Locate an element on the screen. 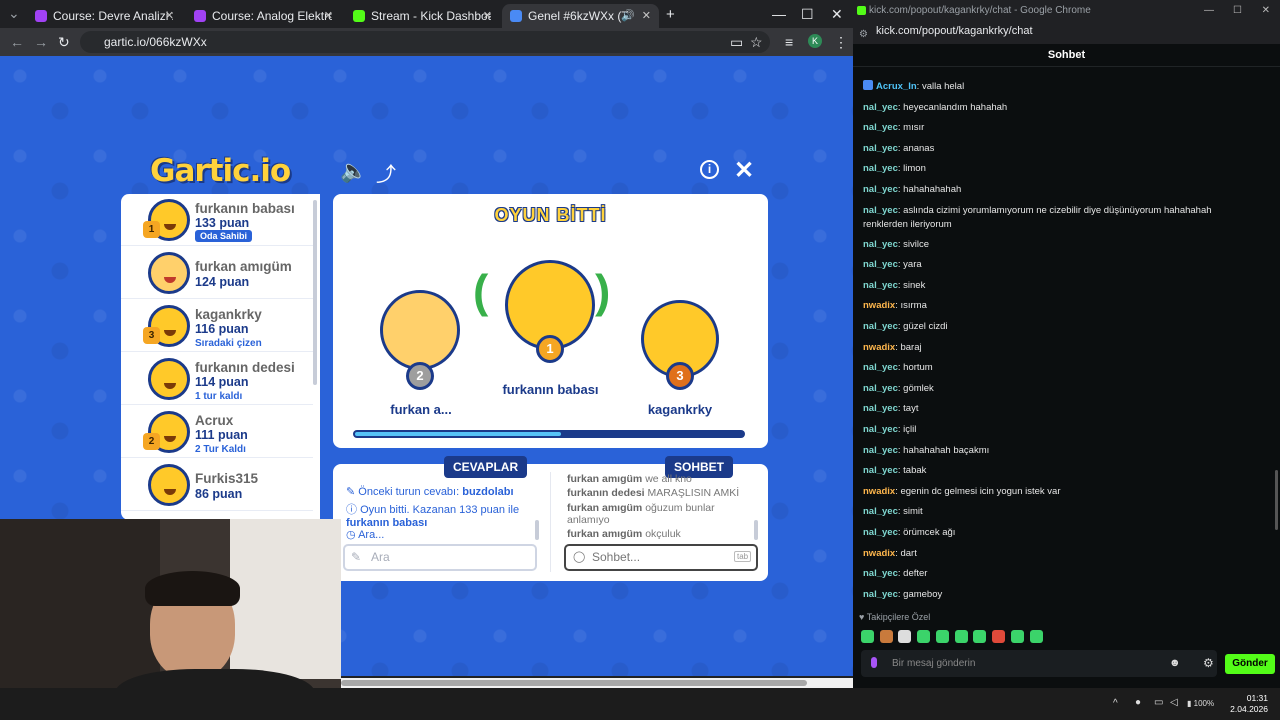 The height and width of the screenshot is (720, 1280). emoji-icon: ☻ is located at coordinates (1175, 663).